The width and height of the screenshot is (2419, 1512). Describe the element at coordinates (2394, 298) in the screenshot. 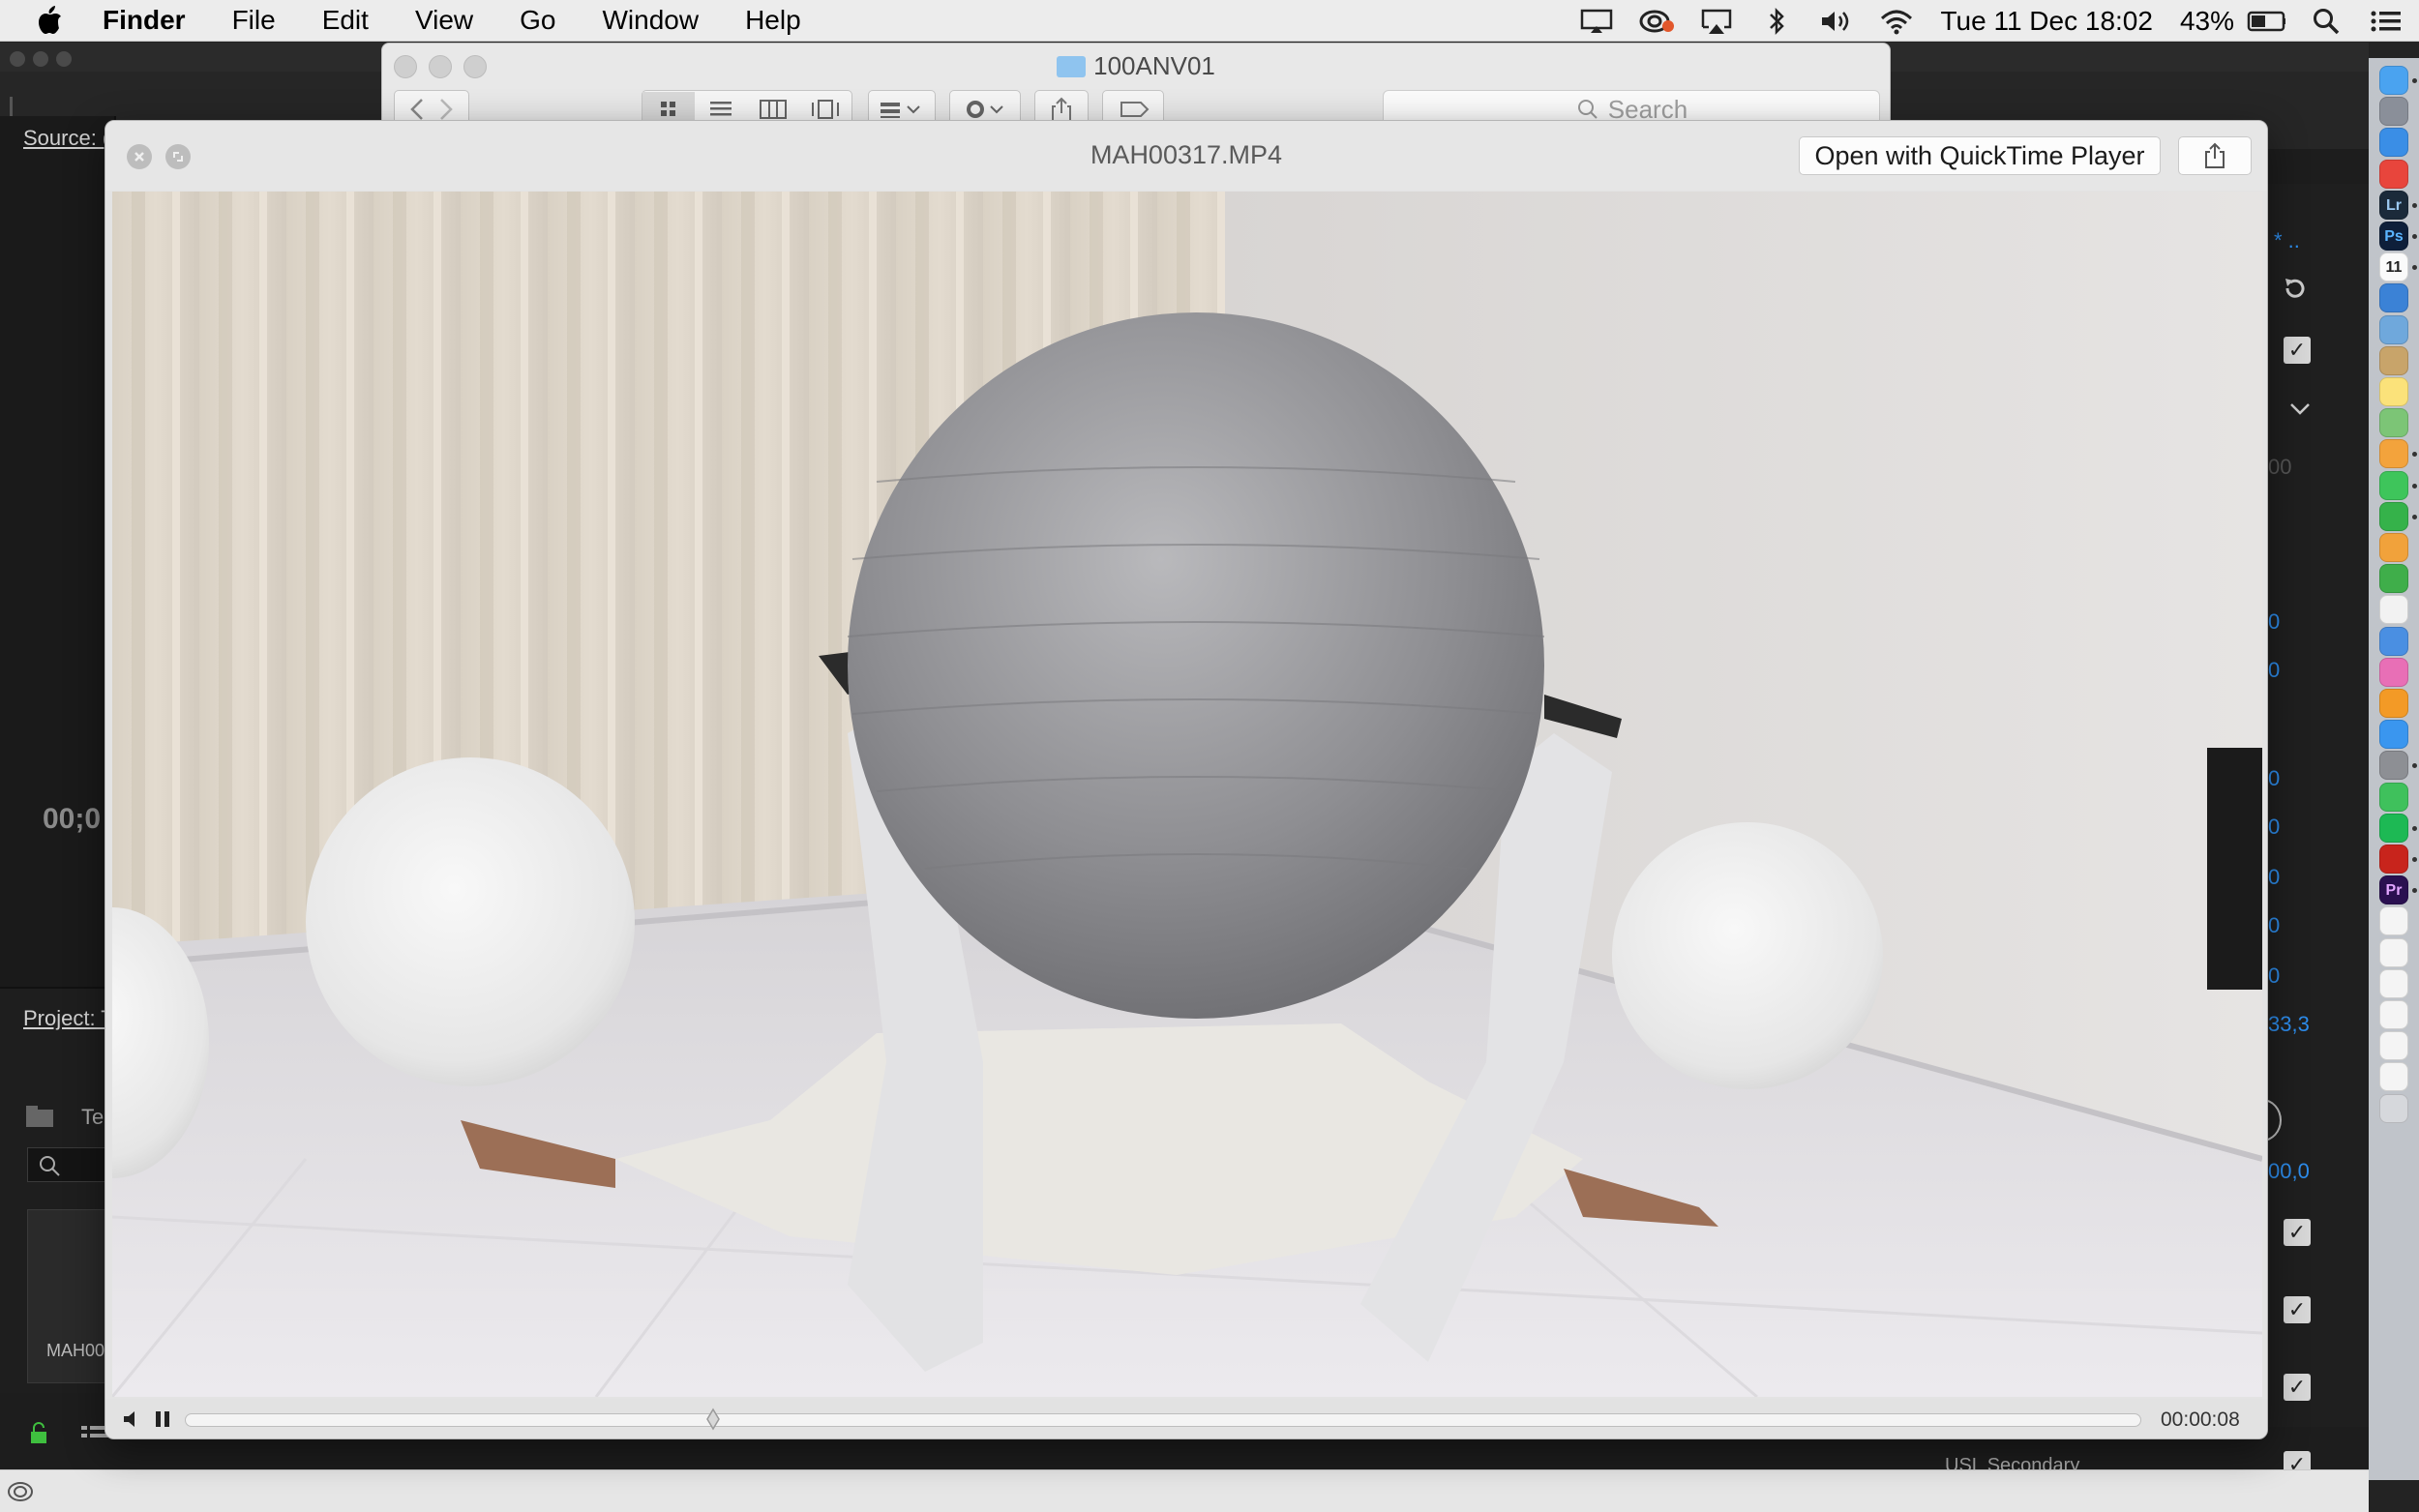

I see `1password-icon` at that location.